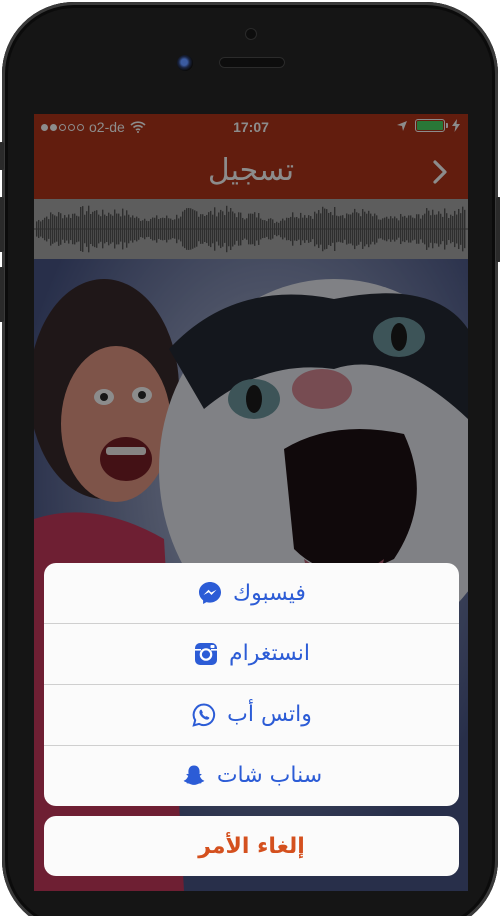 Image resolution: width=500 pixels, height=916 pixels. I want to click on front-camera, so click(185, 63).